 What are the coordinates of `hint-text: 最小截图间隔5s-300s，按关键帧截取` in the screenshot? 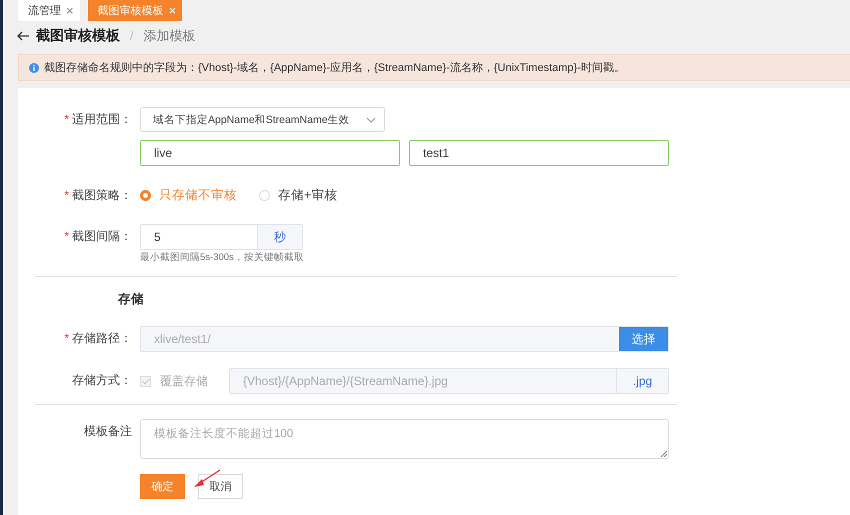 It's located at (222, 257).